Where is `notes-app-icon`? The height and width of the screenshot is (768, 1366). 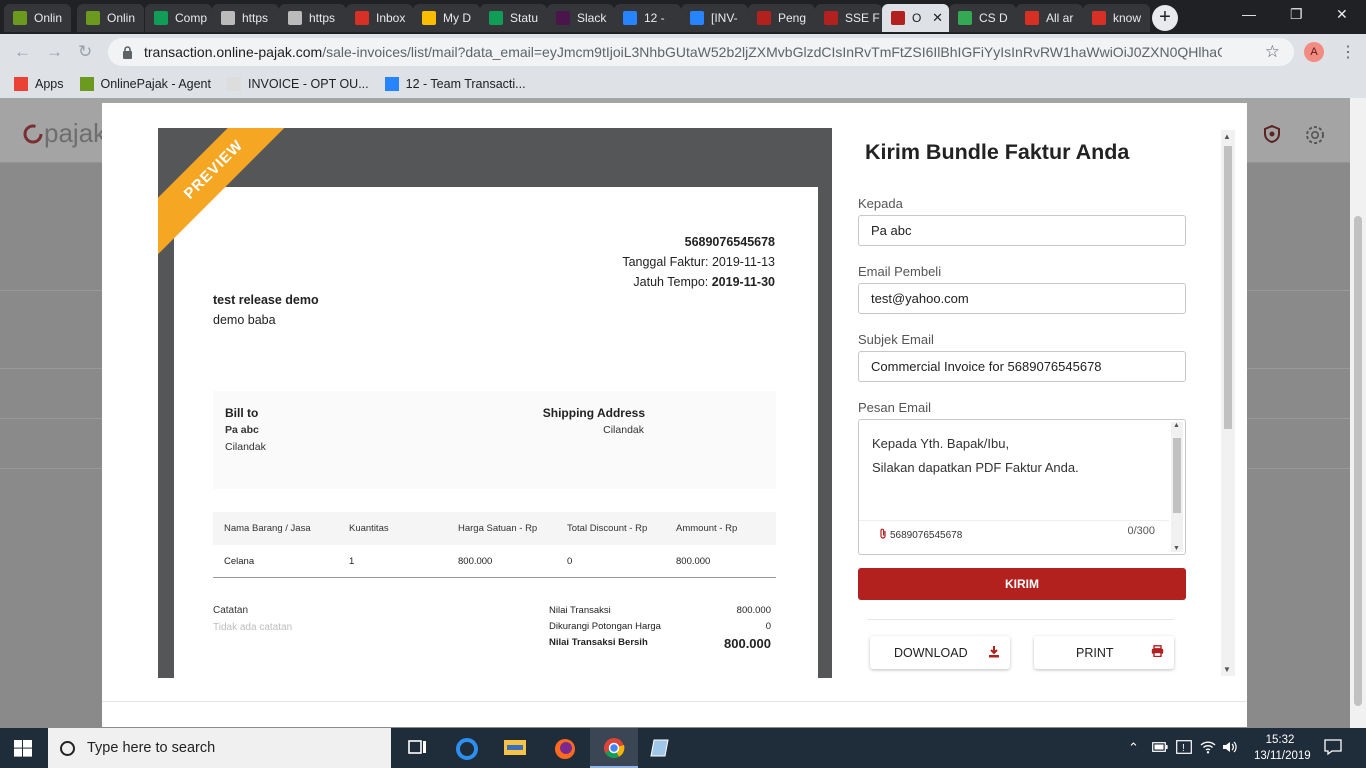
notes-app-icon is located at coordinates (661, 748).